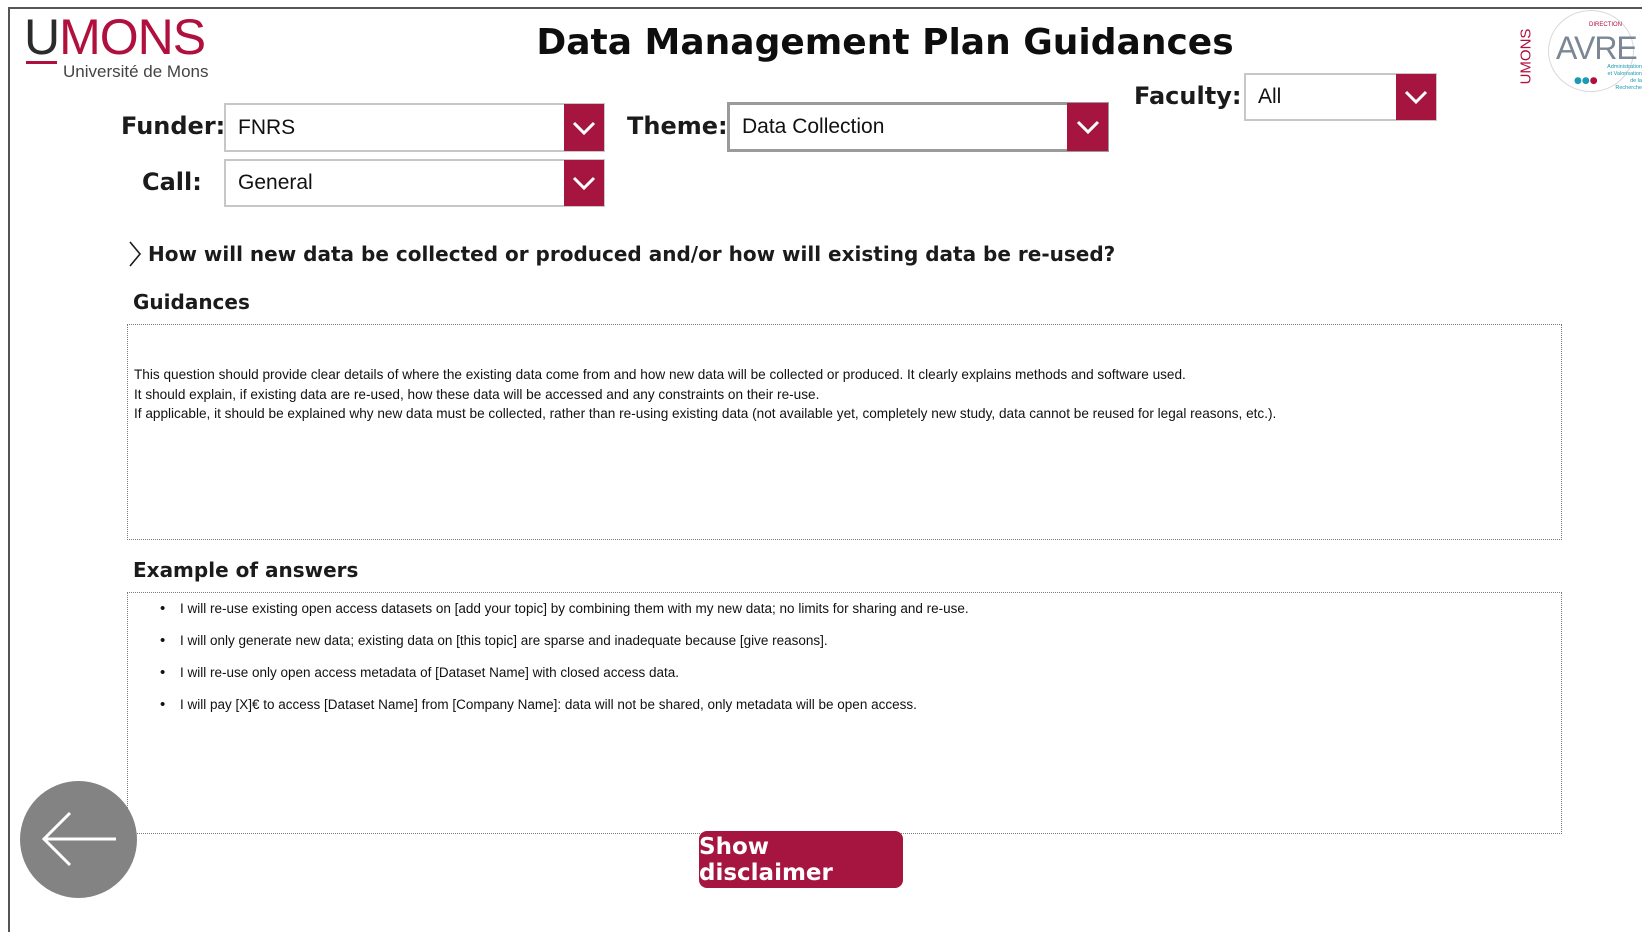 This screenshot has width=1642, height=932. I want to click on show-disclaimer-button: Show disclaimer, so click(801, 859).